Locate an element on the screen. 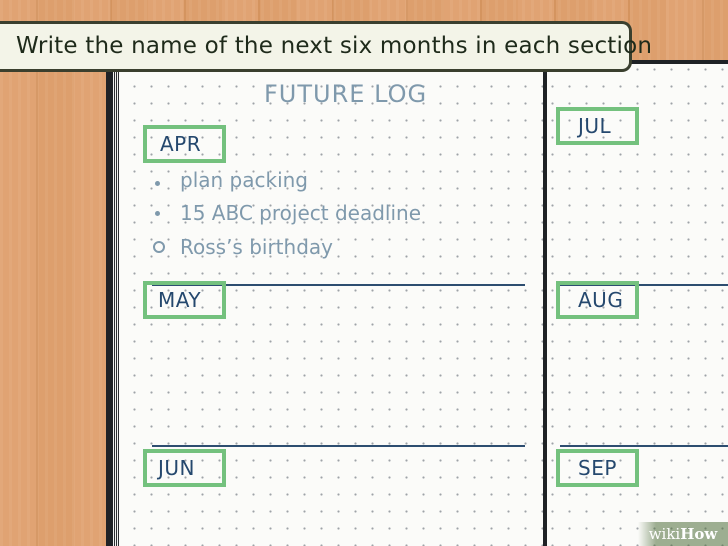 This screenshot has width=728, height=546. event-bullet is located at coordinates (159, 247).